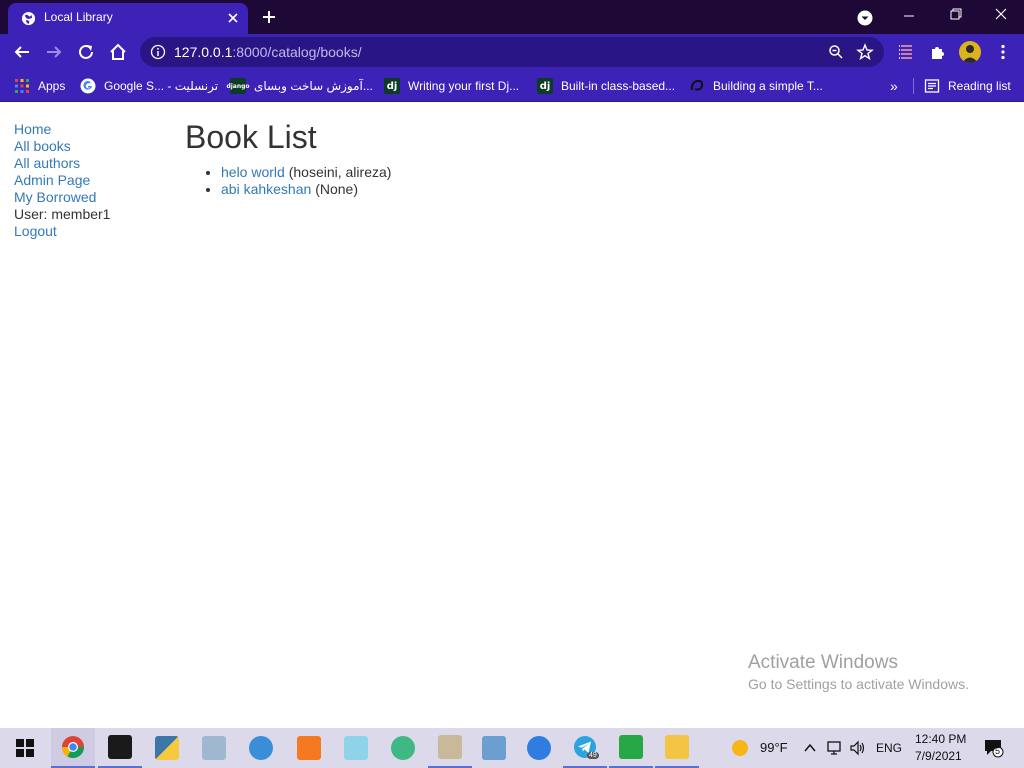 This screenshot has height=768, width=1024. I want to click on telegram-badge: 49, so click(593, 755).